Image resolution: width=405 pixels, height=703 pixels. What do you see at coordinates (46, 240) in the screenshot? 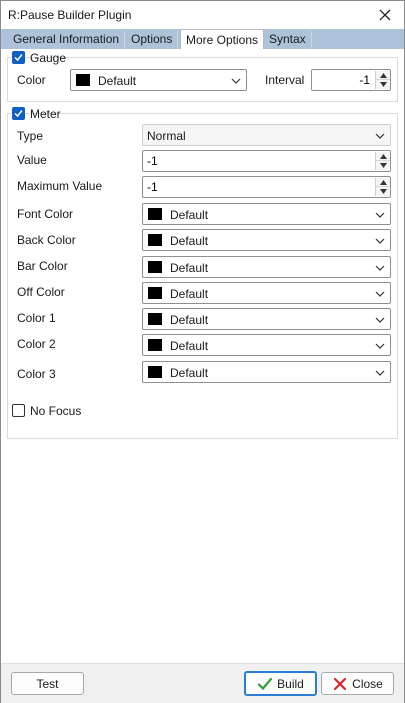
I see `back-color-label: Back Color` at bounding box center [46, 240].